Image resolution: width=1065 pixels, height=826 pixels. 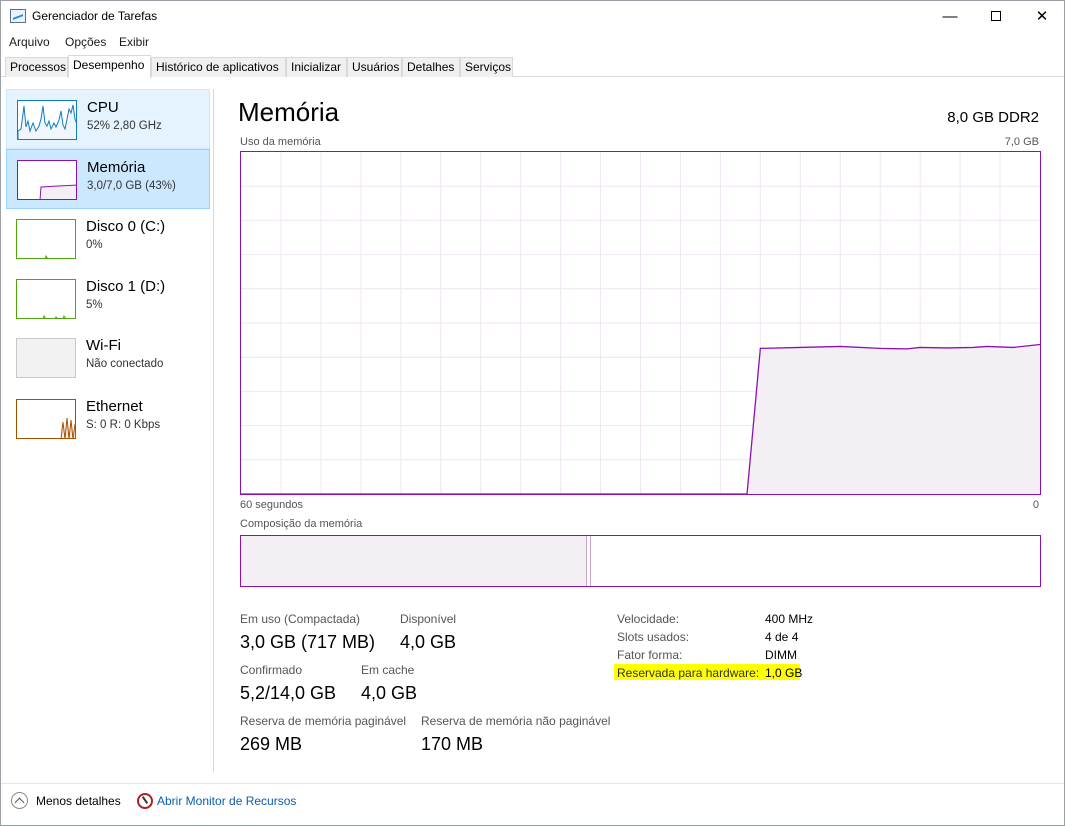 I want to click on tab-detalhes: Detalhes, so click(x=431, y=67).